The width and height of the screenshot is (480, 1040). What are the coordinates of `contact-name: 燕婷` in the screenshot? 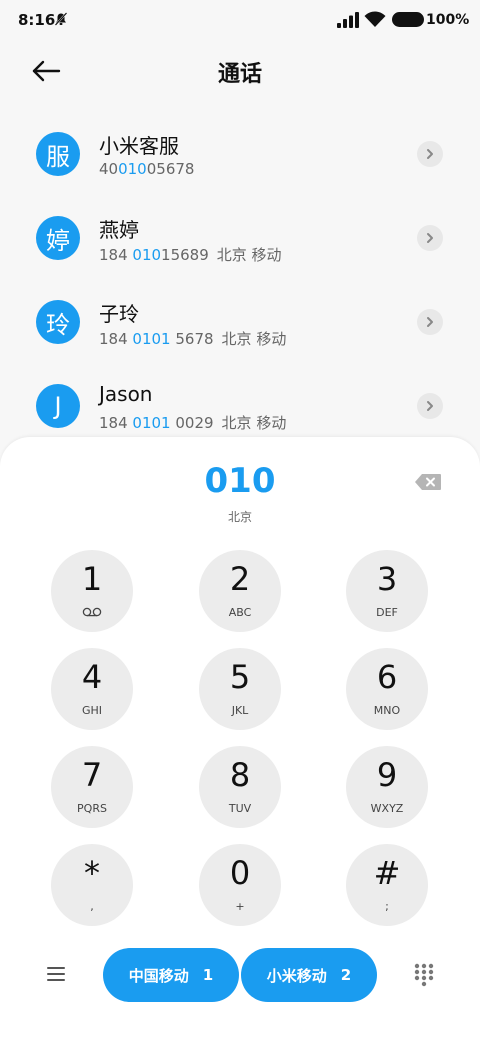 It's located at (119, 230).